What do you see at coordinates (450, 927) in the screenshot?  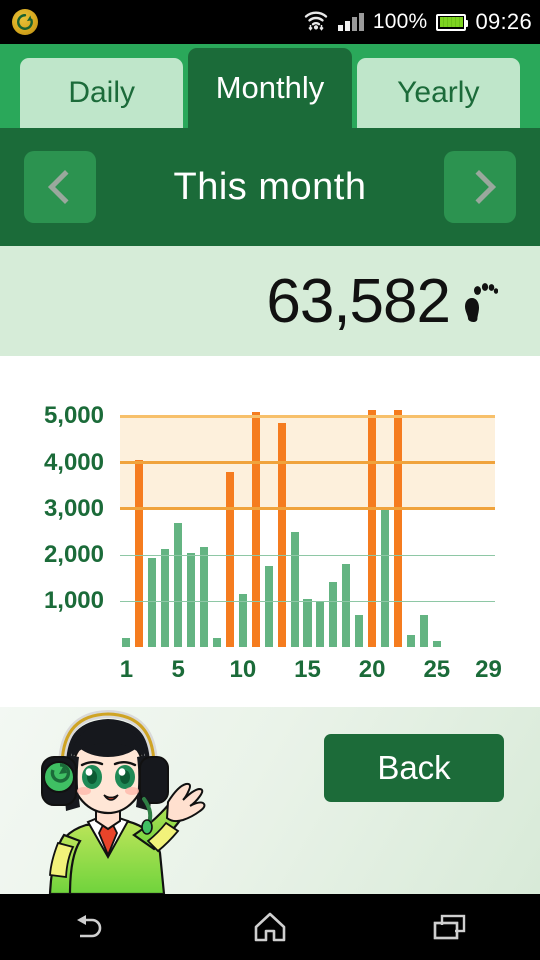 I see `recent-apps-icon` at bounding box center [450, 927].